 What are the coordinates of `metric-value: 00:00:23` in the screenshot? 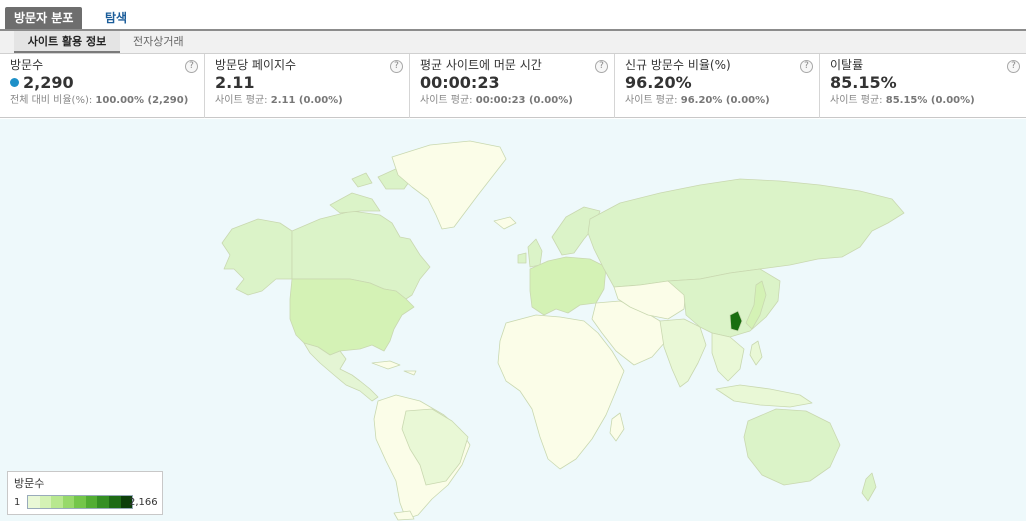 It's located at (460, 82).